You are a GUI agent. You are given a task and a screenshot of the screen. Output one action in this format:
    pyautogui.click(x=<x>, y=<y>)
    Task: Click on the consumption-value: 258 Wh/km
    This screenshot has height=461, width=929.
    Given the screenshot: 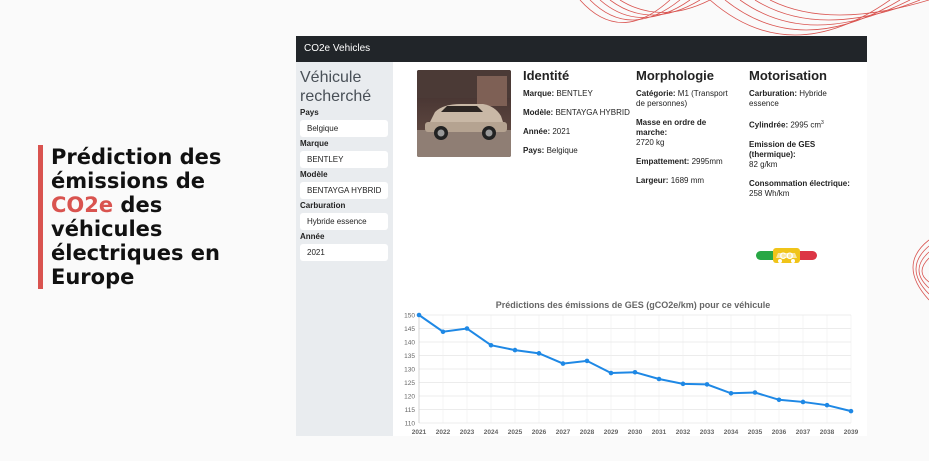 What is the action you would take?
    pyautogui.click(x=769, y=193)
    